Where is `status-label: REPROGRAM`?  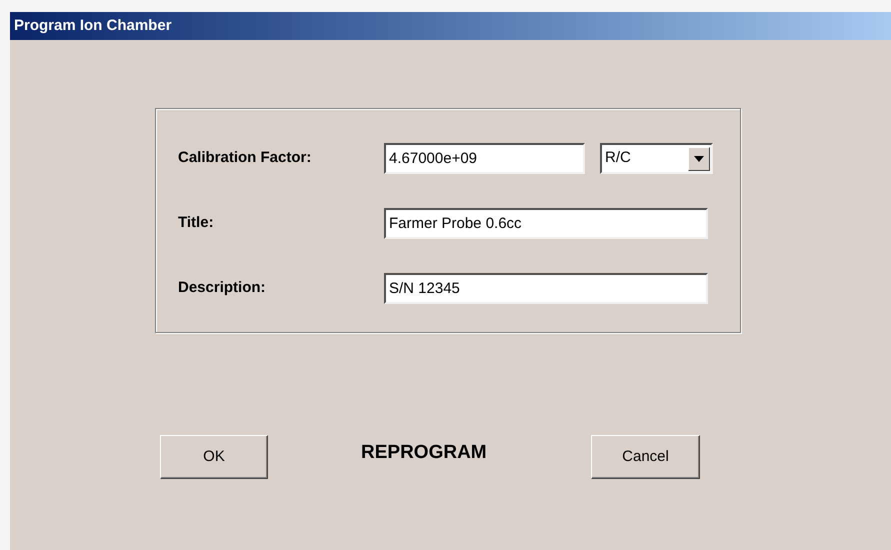 status-label: REPROGRAM is located at coordinates (424, 453).